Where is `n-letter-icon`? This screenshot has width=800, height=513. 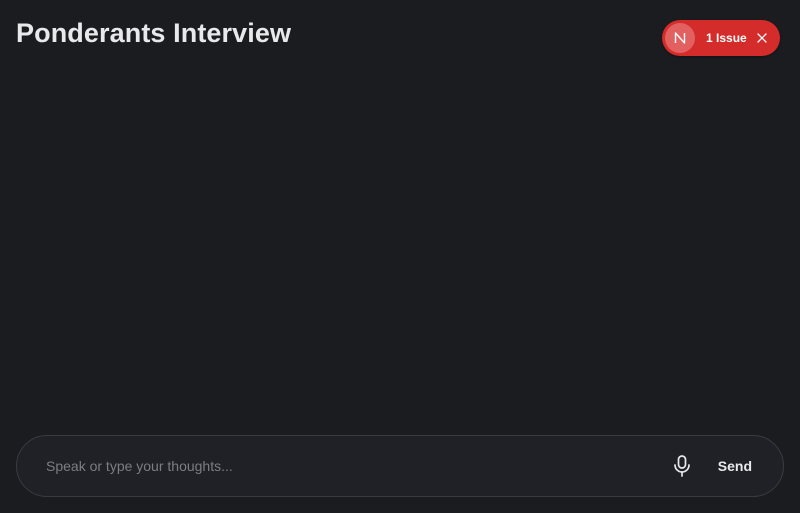
n-letter-icon is located at coordinates (680, 38).